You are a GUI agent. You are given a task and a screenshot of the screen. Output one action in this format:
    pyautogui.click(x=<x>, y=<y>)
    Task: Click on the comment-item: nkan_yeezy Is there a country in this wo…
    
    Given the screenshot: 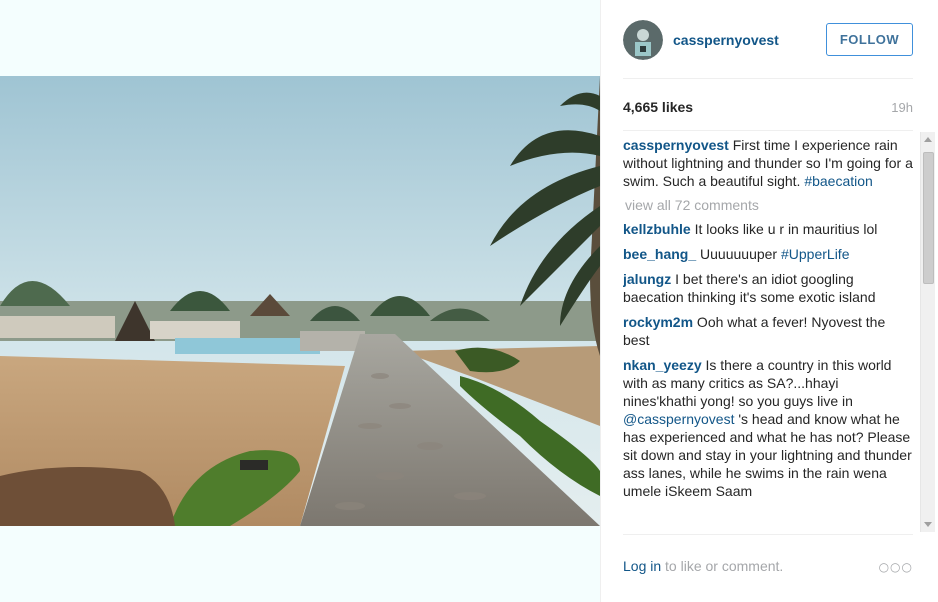 What is the action you would take?
    pyautogui.click(x=769, y=428)
    